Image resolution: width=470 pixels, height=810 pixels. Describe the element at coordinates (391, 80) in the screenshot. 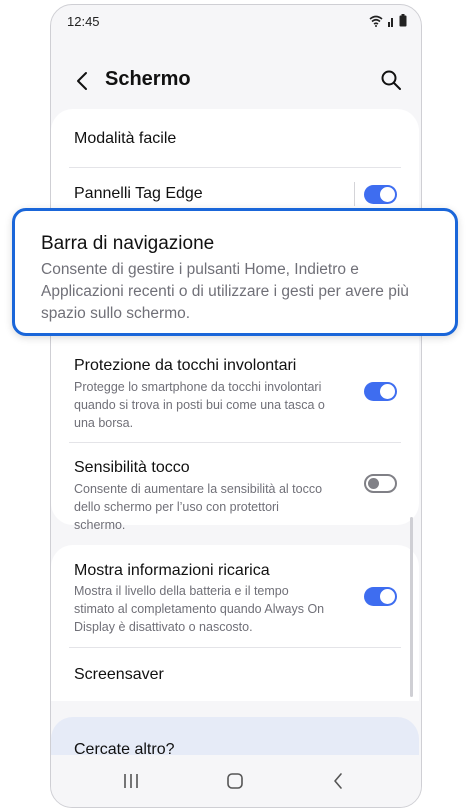

I see `search-icon` at that location.